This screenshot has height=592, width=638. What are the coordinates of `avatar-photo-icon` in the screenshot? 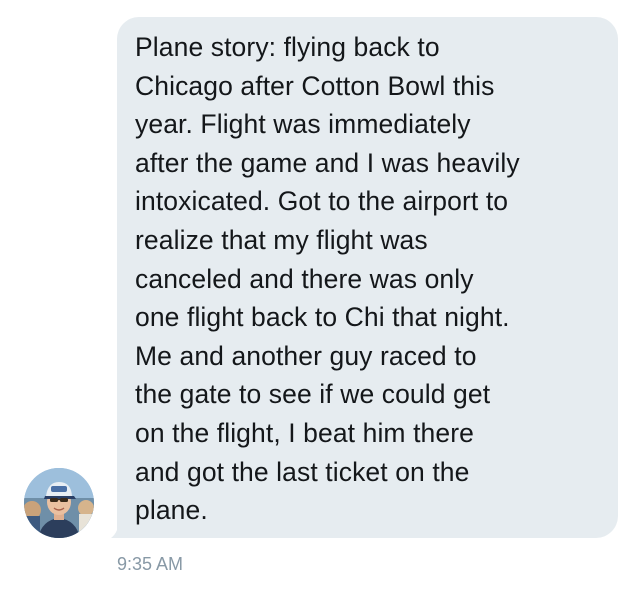 It's located at (59, 503).